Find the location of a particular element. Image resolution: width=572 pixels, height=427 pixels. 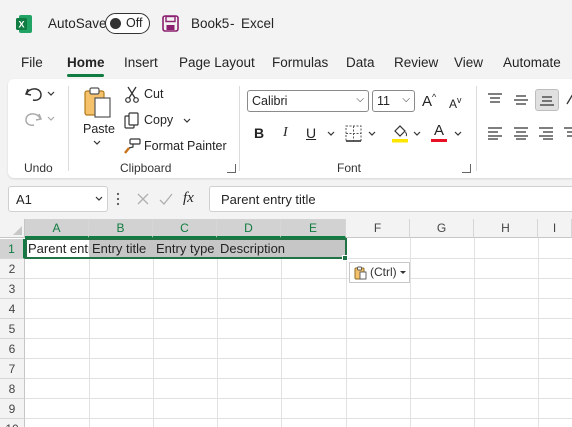

paste-dropdown-chevron-icon is located at coordinates (97, 143).